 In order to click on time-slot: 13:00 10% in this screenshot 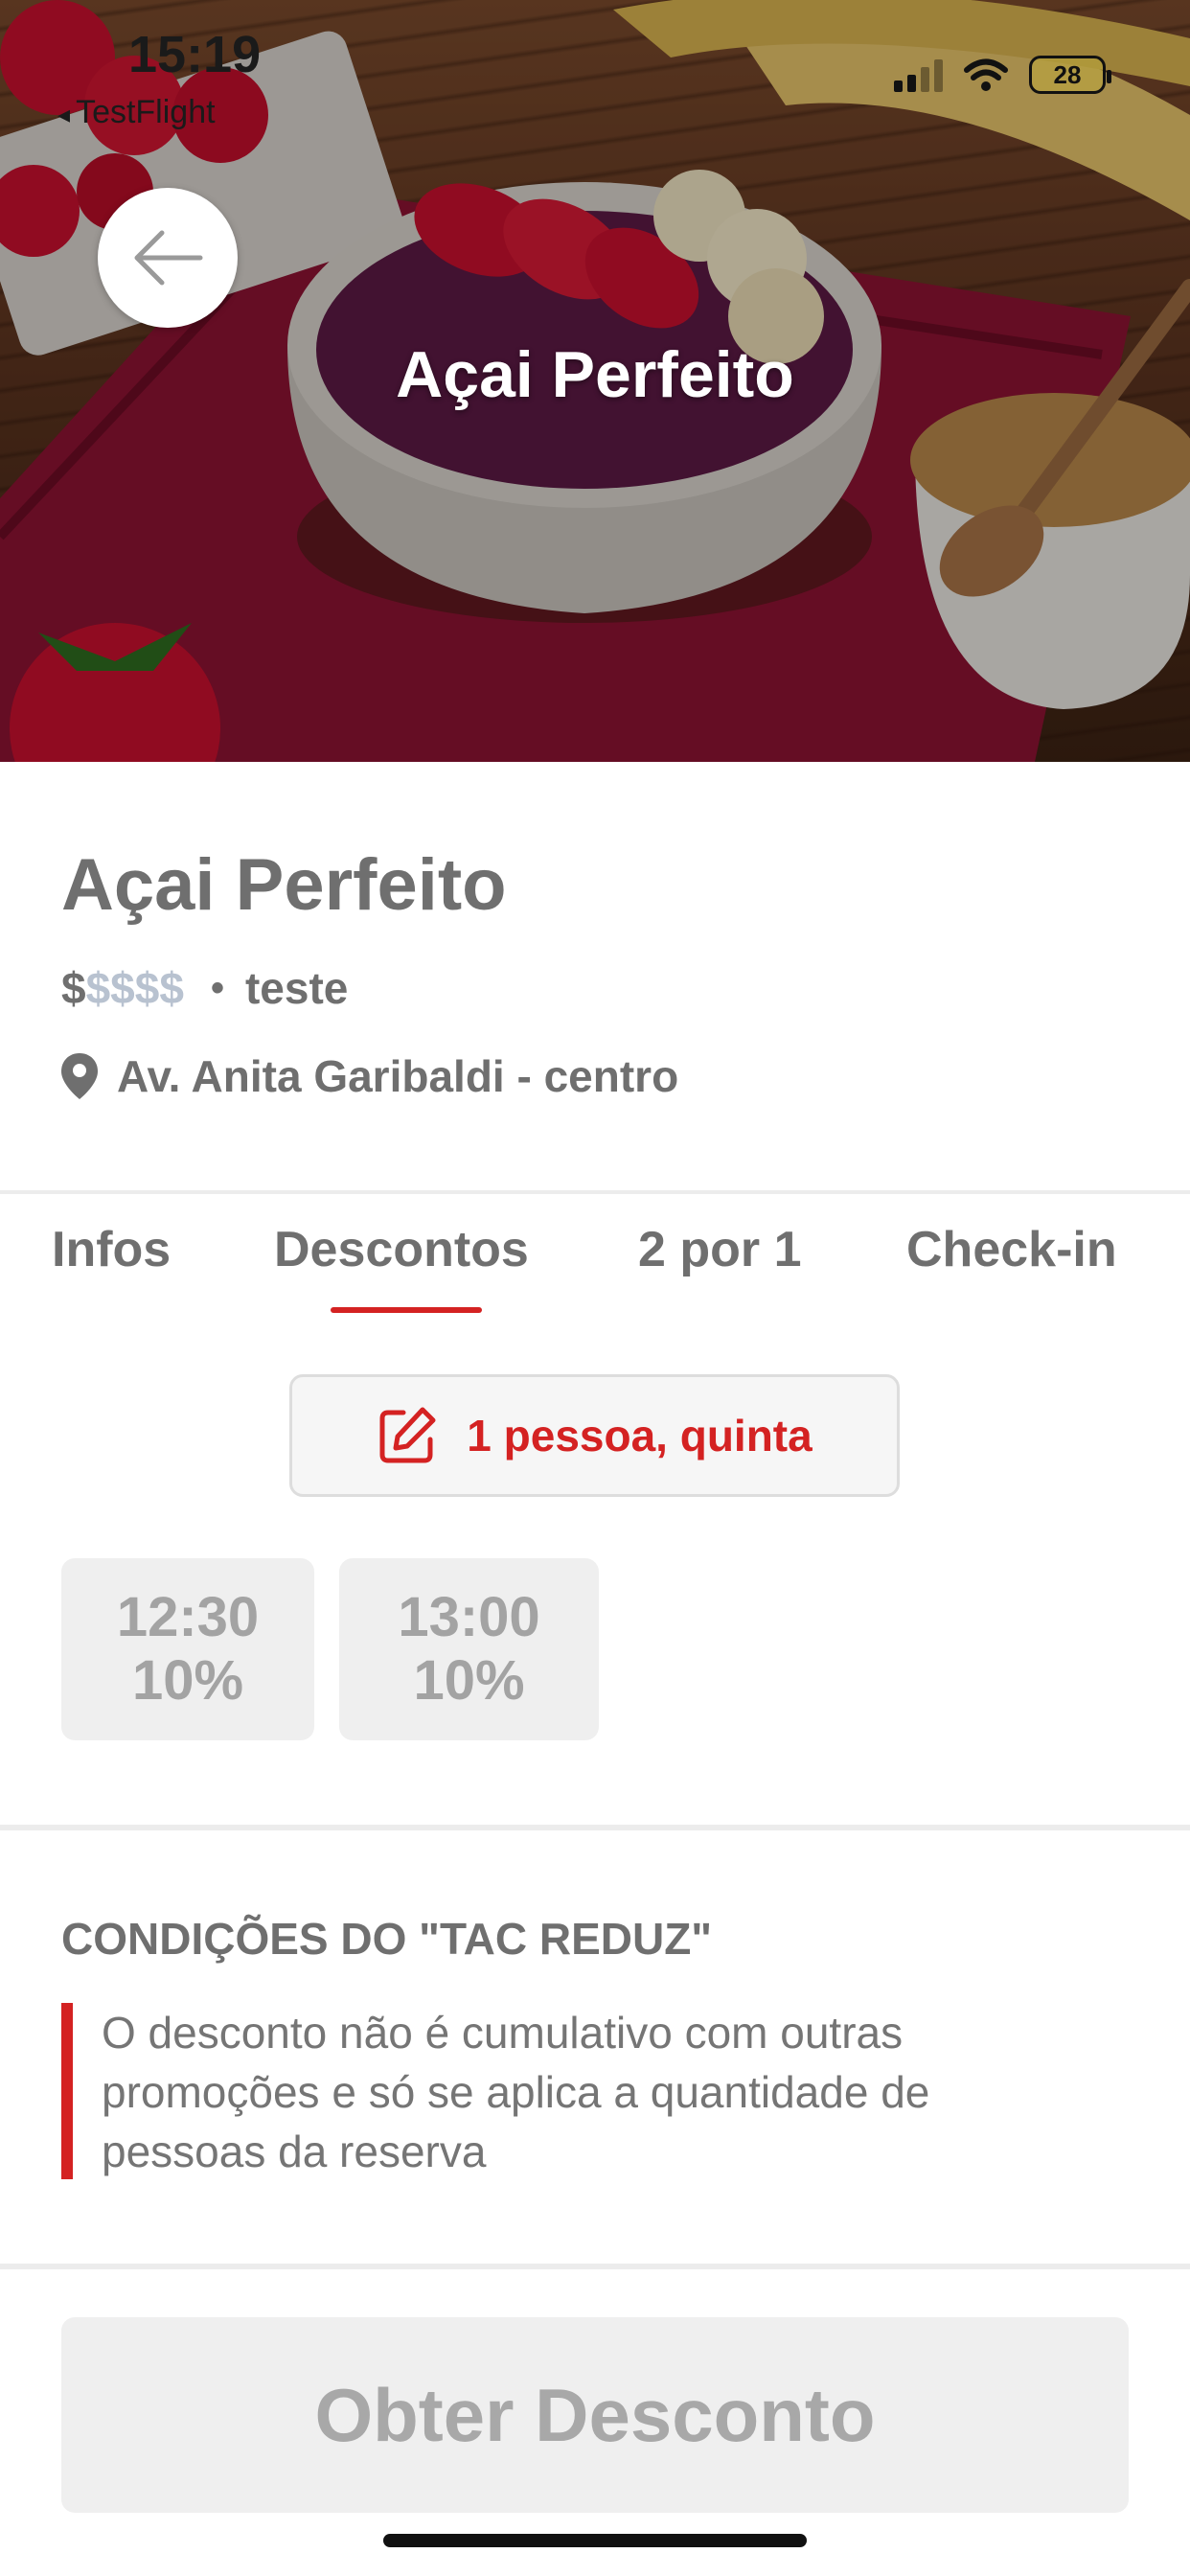, I will do `click(469, 1649)`.